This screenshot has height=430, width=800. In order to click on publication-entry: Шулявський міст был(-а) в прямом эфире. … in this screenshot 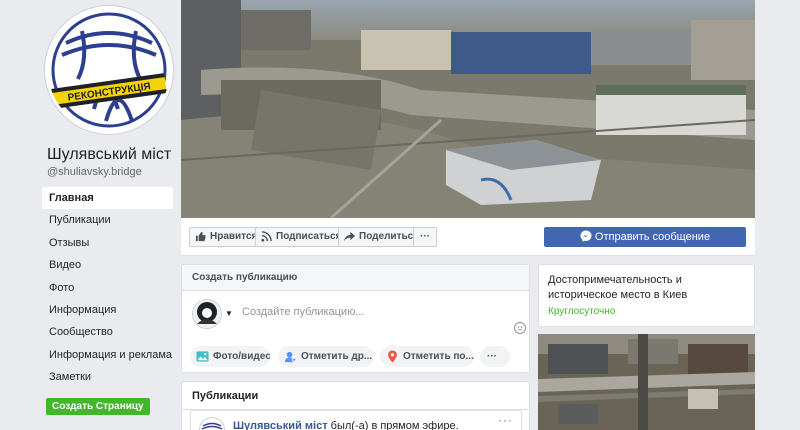, I will do `click(356, 420)`.